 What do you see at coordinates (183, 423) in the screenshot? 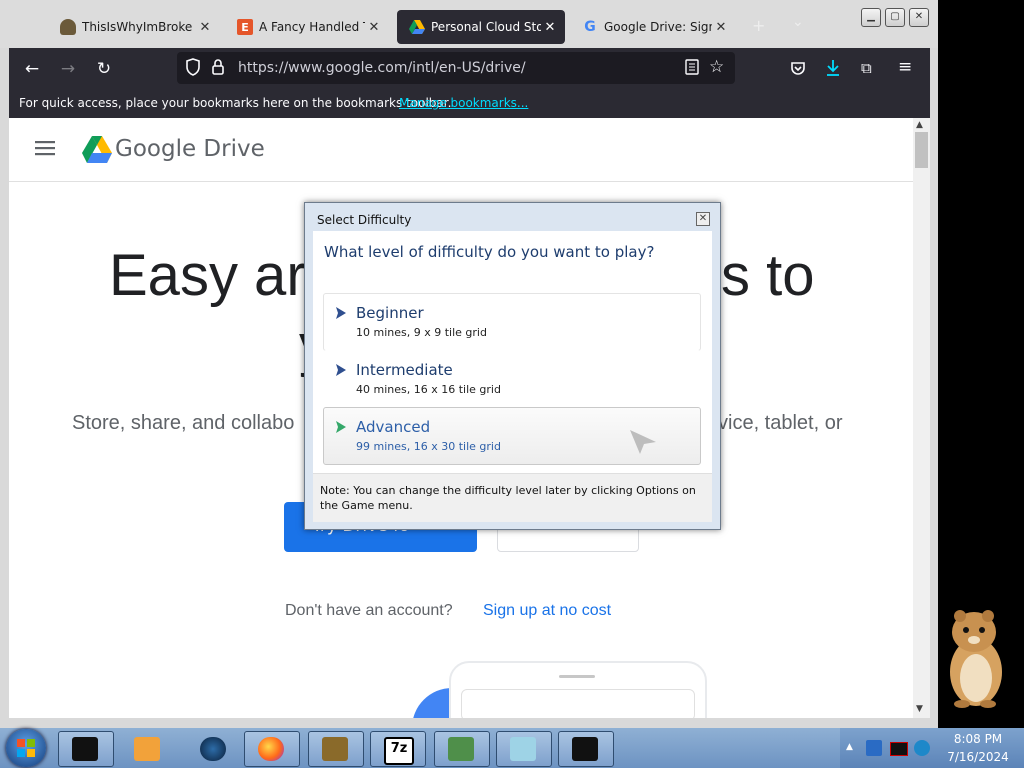
I see `hero-subtext-left: Store, share, and collabo` at bounding box center [183, 423].